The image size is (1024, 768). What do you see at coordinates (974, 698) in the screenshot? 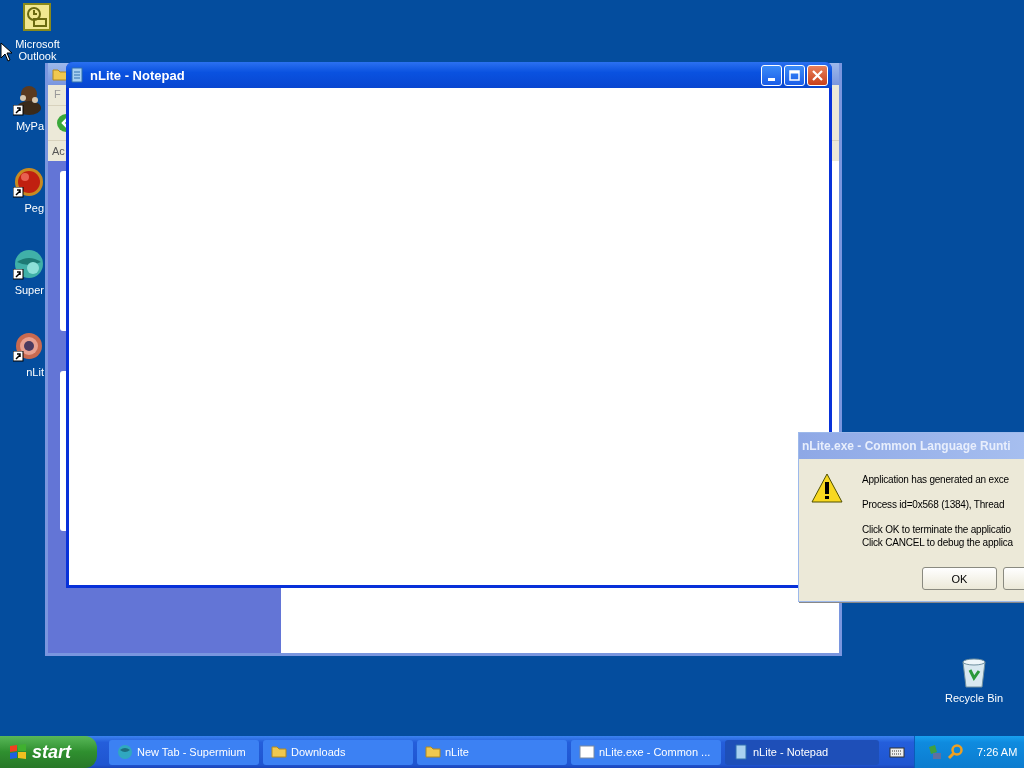
I see `icon-label: Recycle Bin` at bounding box center [974, 698].